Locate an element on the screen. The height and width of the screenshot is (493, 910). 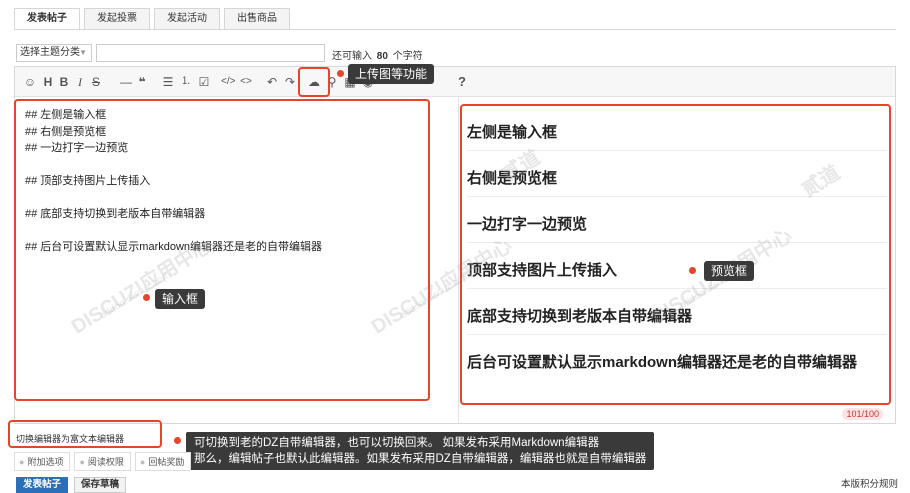
char-hint-prefix: 还可输入 is located at coordinates (352, 56).